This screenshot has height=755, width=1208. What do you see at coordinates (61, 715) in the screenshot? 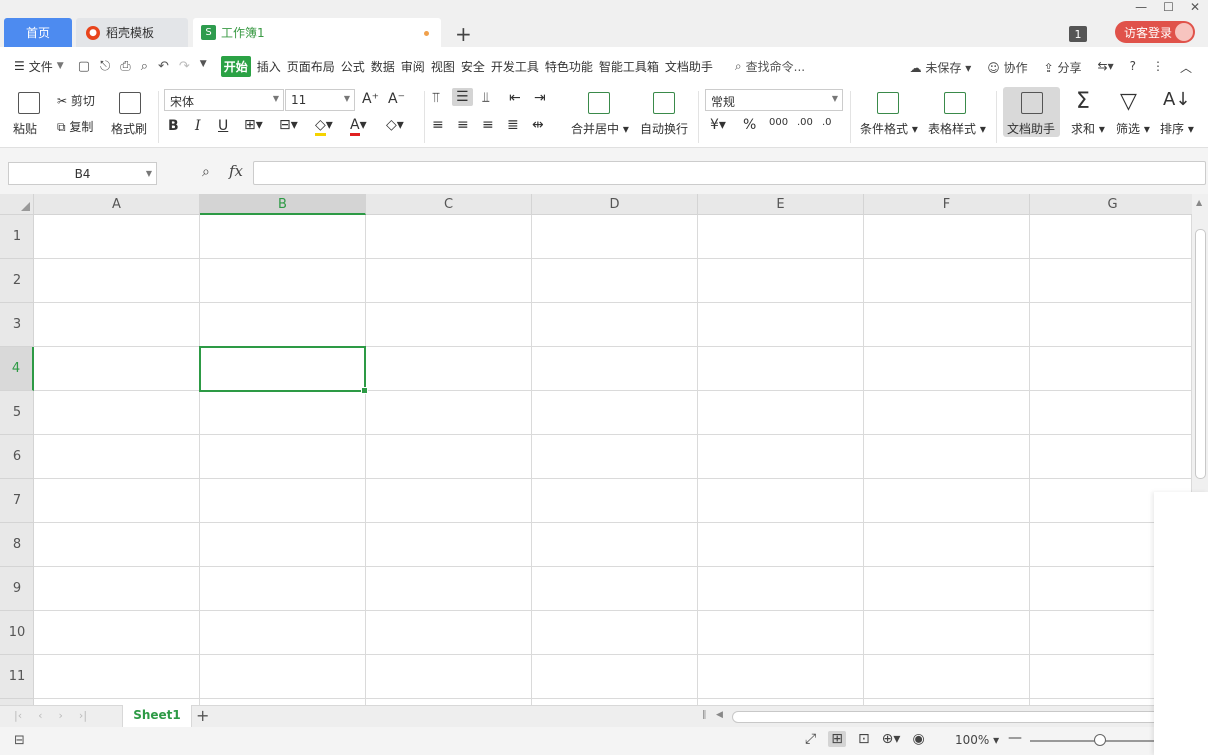
I see `next-sheet-icon: ›` at bounding box center [61, 715].